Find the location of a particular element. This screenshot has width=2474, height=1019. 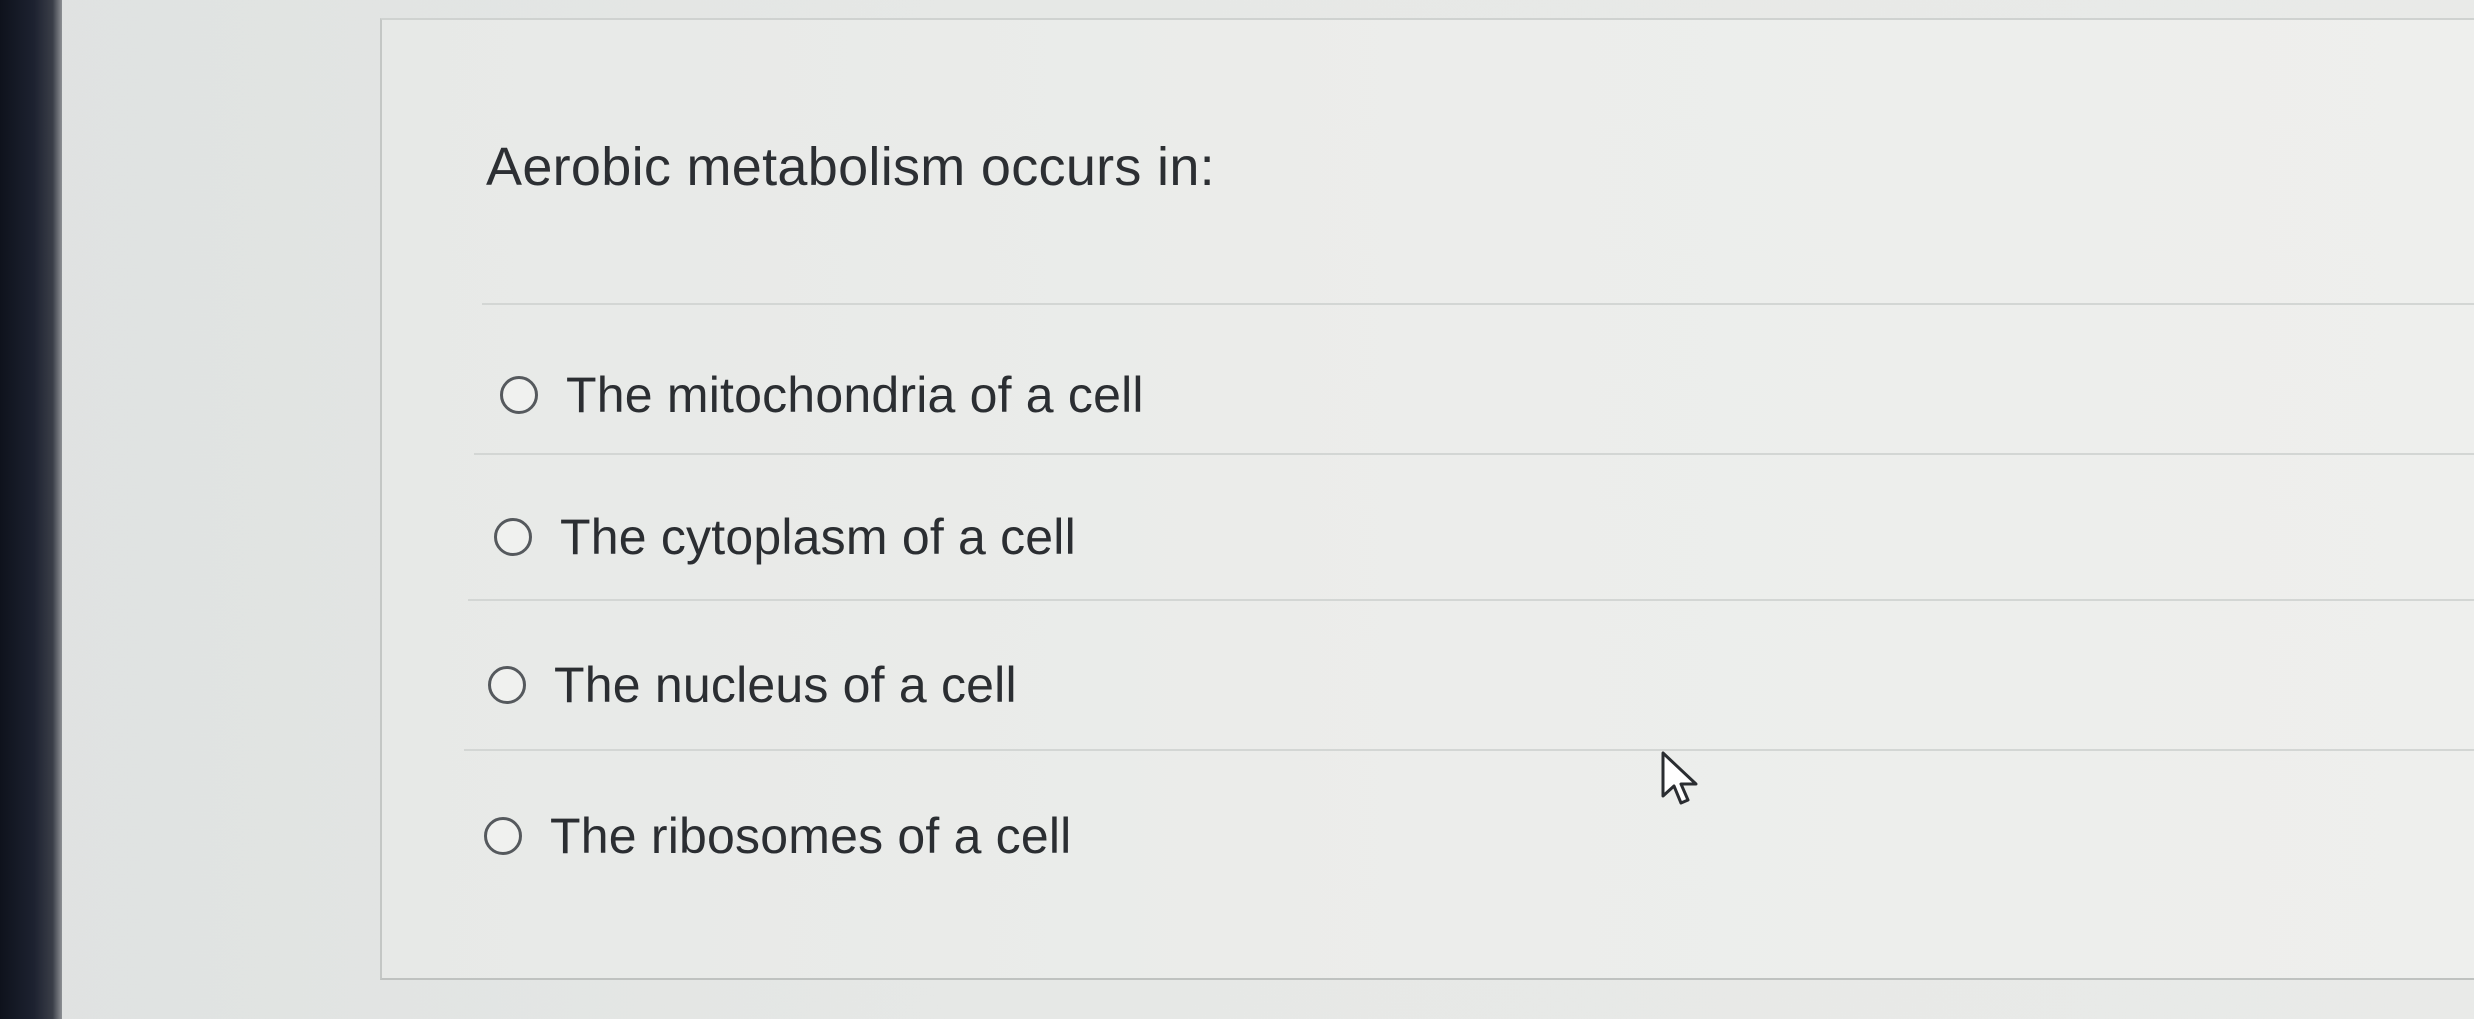

mouse-pointer-icon is located at coordinates (1679, 778).